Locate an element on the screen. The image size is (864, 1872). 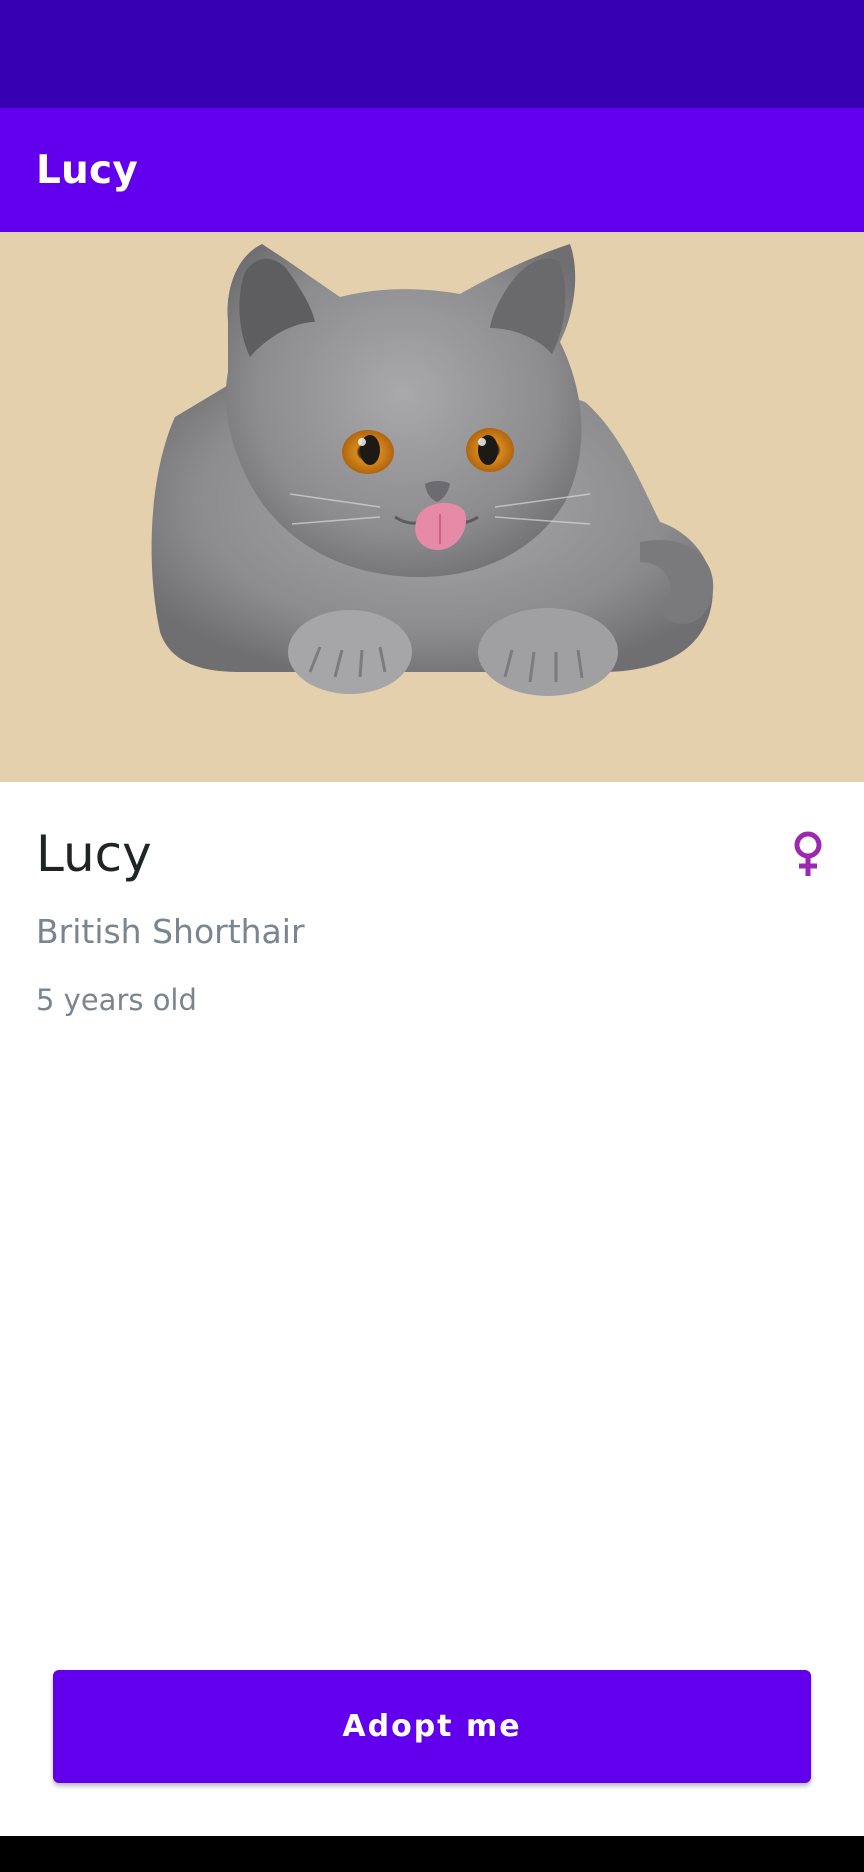
female-icon is located at coordinates (808, 853).